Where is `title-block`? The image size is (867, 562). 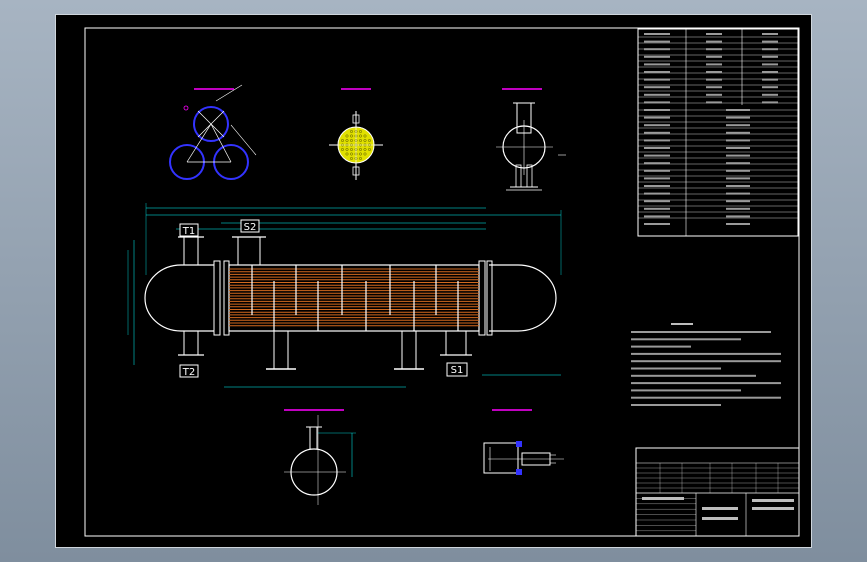 title-block is located at coordinates (717, 492).